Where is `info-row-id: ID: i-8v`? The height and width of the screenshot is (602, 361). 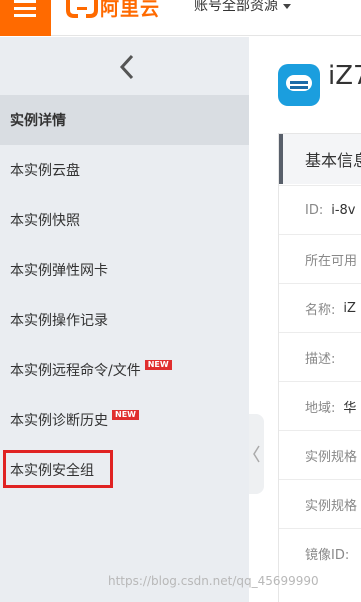 info-row-id: ID: i-8v is located at coordinates (320, 209).